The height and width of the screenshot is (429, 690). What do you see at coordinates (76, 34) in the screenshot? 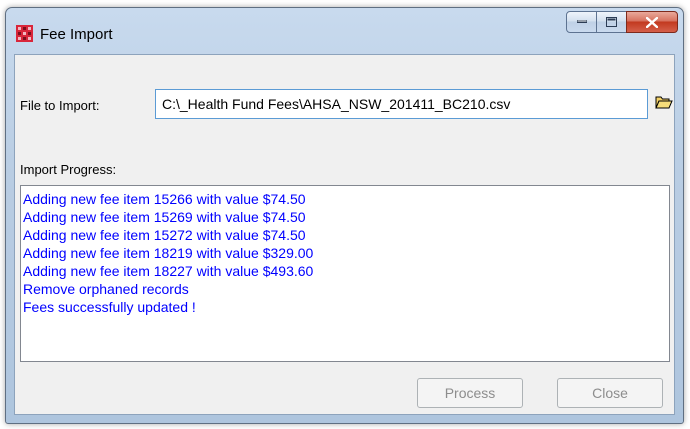
I see `window-title: Fee Import` at bounding box center [76, 34].